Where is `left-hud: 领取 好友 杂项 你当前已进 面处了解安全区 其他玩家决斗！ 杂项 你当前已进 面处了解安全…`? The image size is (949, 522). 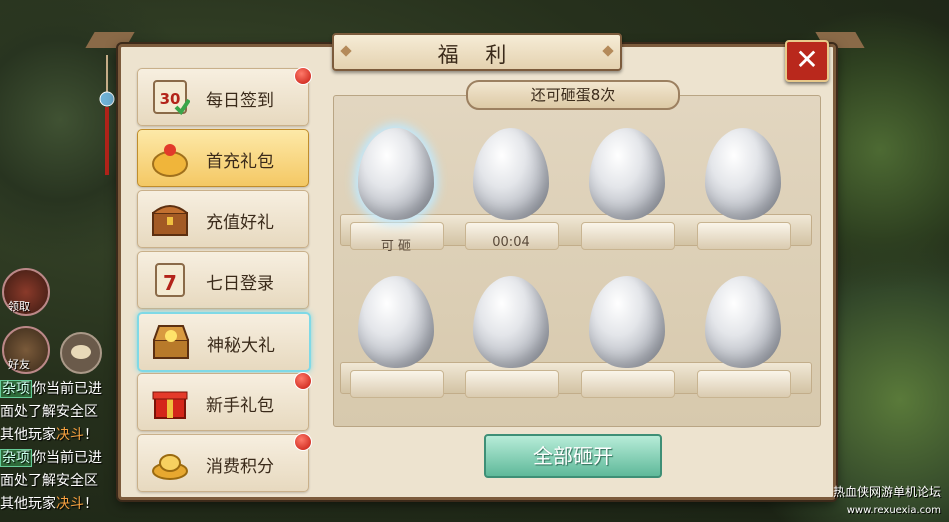
left-hud: 领取 好友 杂项 你当前已进 面处了解安全区 其他玩家决斗！ 杂项 你当前已进 面处了解安全… is located at coordinates (60, 261).